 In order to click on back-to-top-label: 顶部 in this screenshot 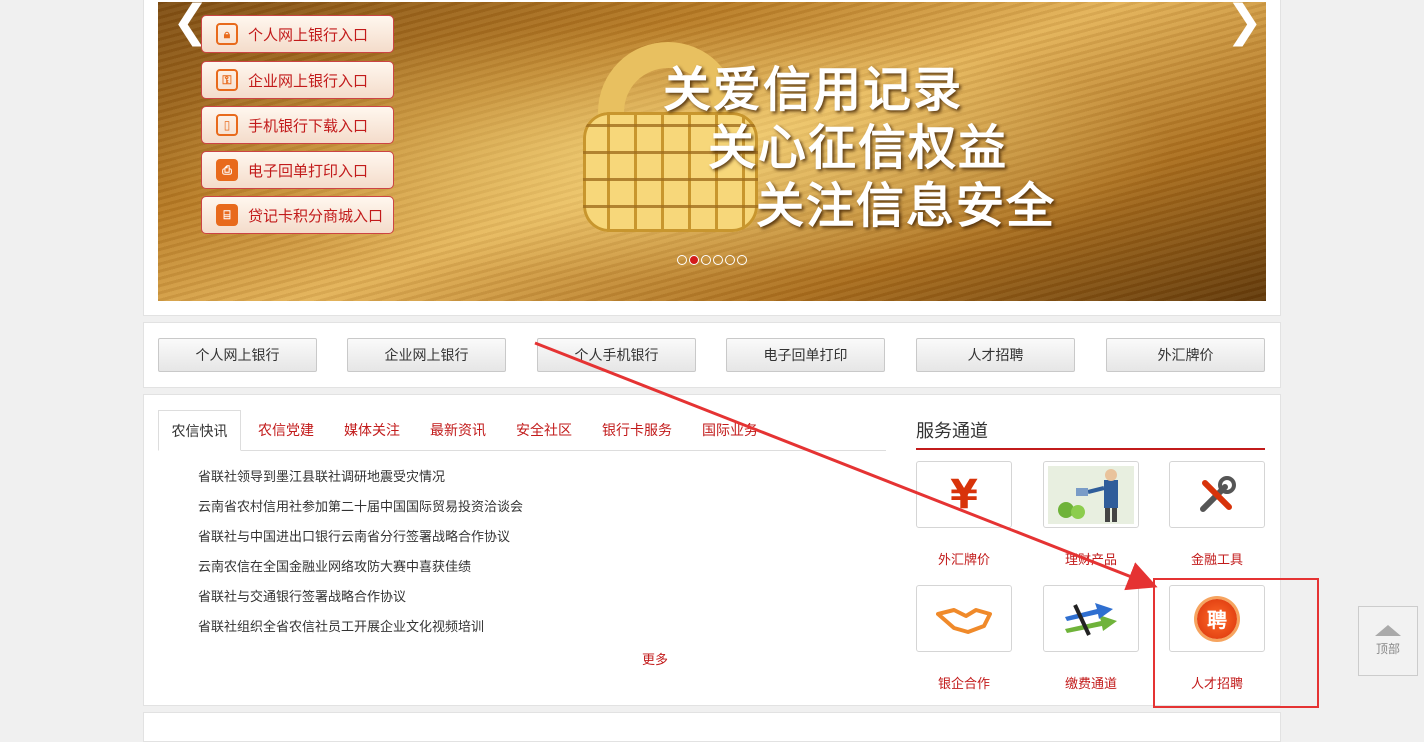, I will do `click(1387, 649)`.